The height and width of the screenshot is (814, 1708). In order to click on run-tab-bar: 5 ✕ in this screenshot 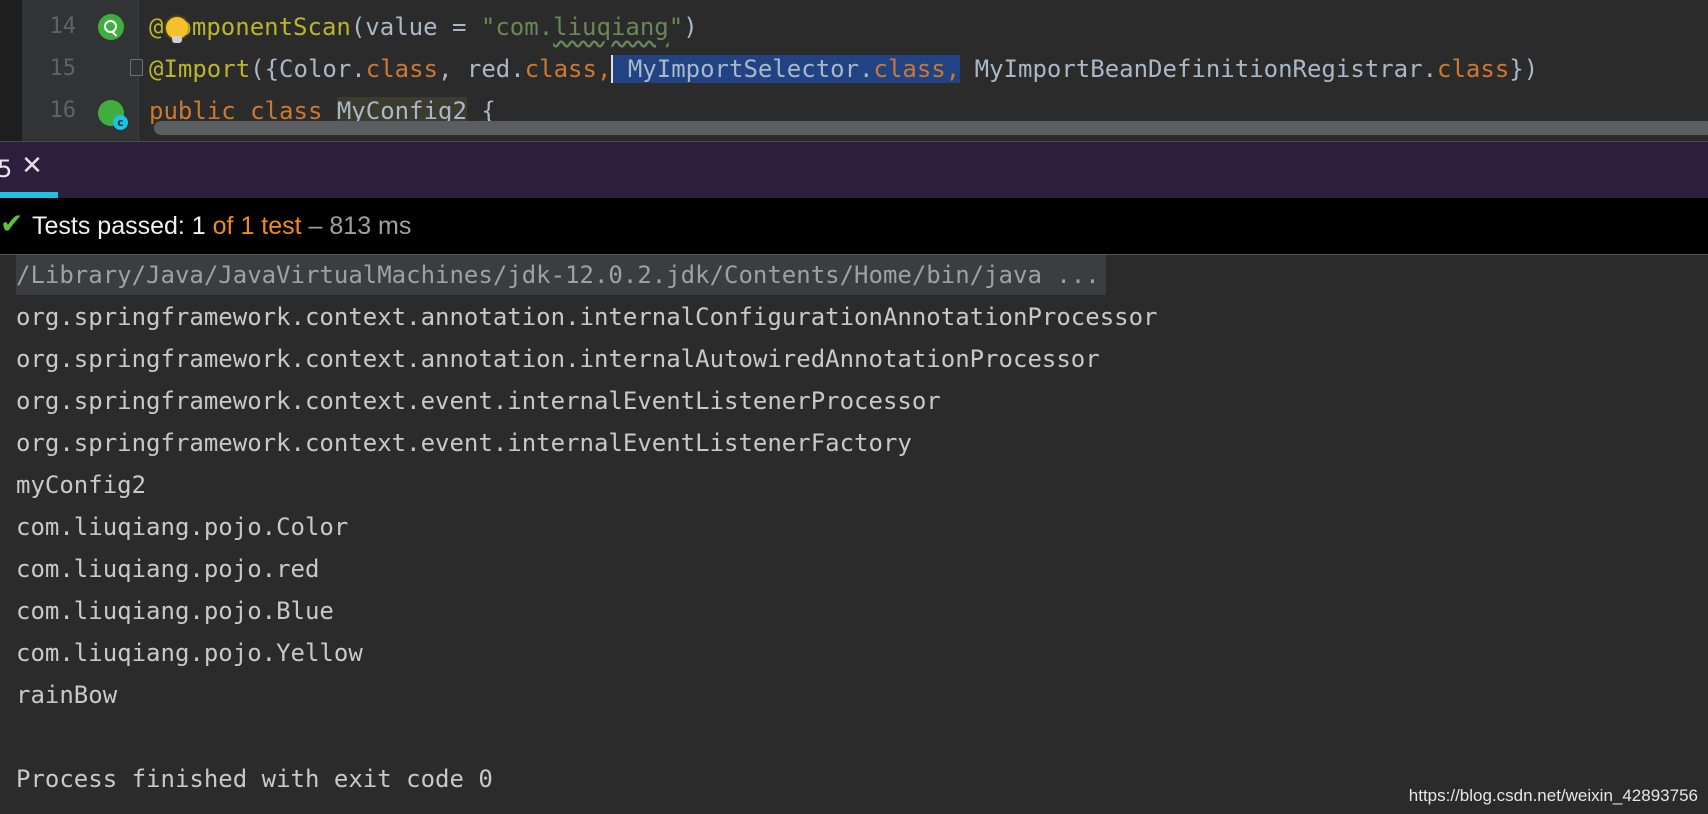, I will do `click(854, 170)`.